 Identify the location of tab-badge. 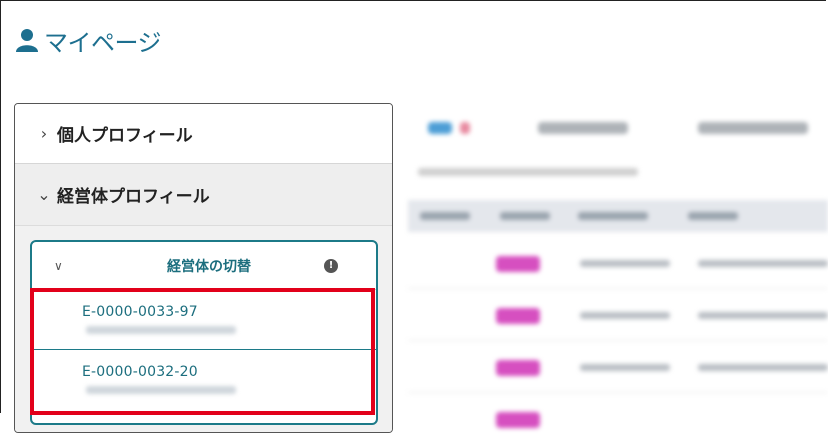
(465, 128).